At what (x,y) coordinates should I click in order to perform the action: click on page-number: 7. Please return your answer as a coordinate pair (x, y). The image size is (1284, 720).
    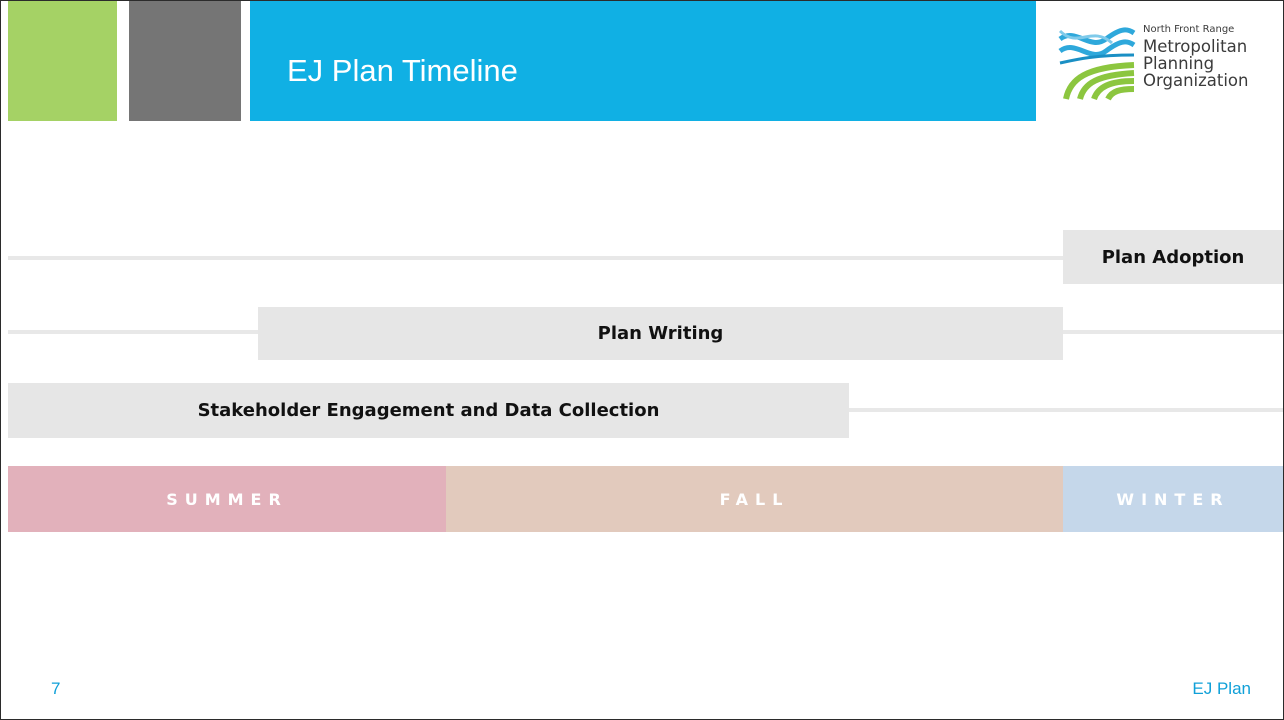
    Looking at the image, I should click on (56, 688).